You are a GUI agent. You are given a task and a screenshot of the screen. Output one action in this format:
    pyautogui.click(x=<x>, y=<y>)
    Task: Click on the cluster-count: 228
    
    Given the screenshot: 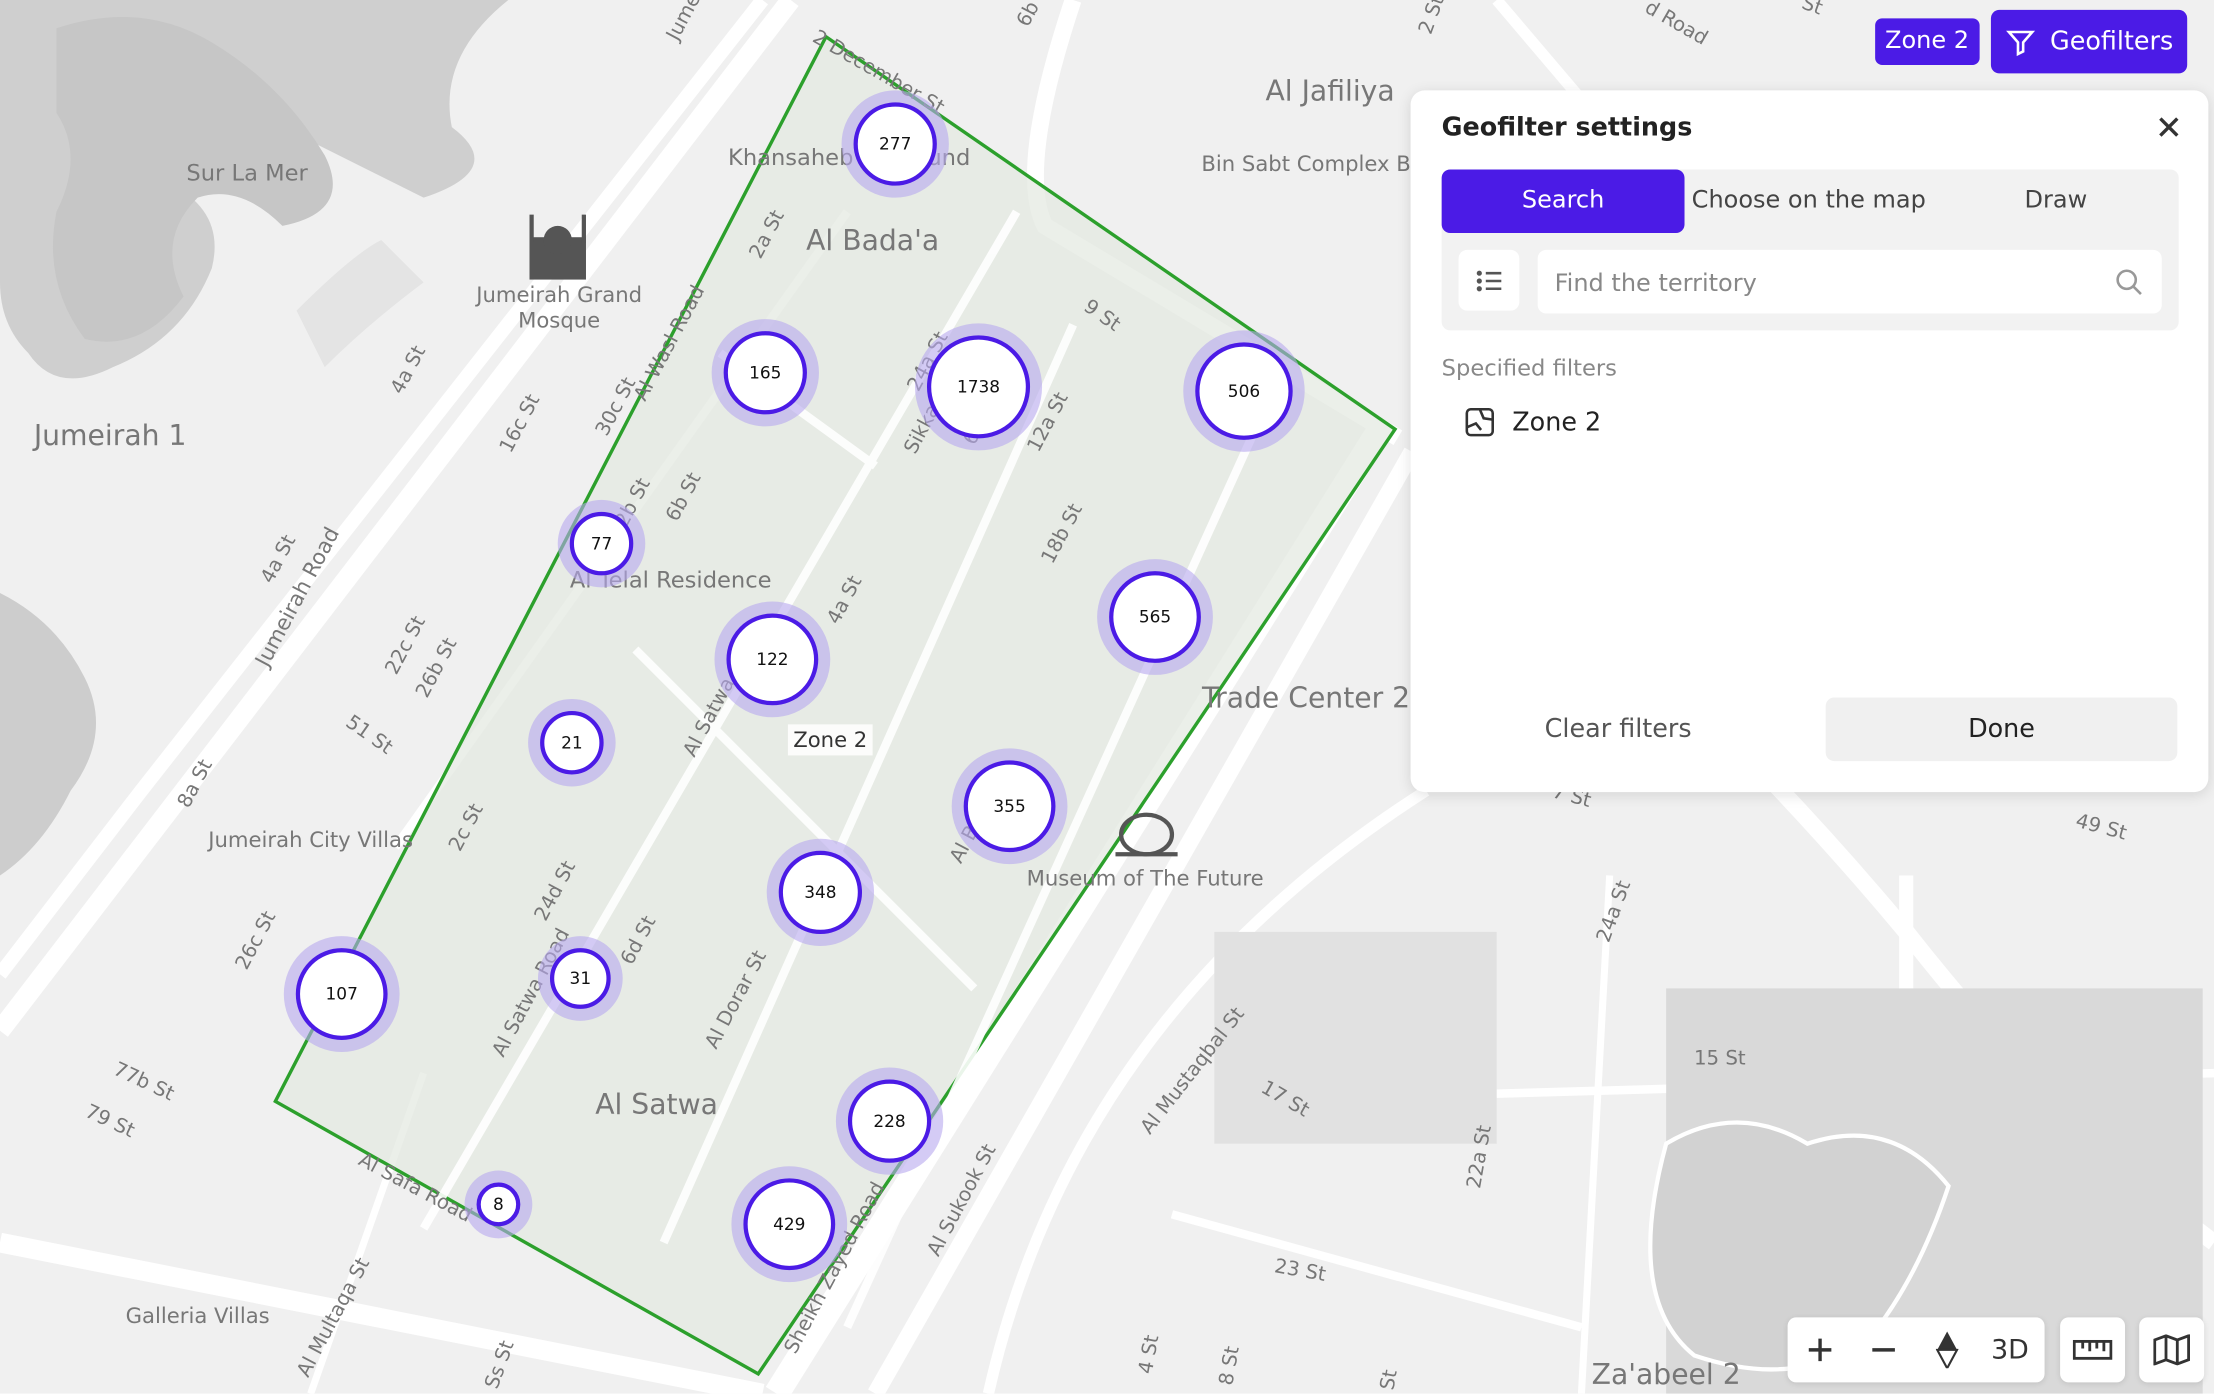 What is the action you would take?
    pyautogui.click(x=889, y=1121)
    